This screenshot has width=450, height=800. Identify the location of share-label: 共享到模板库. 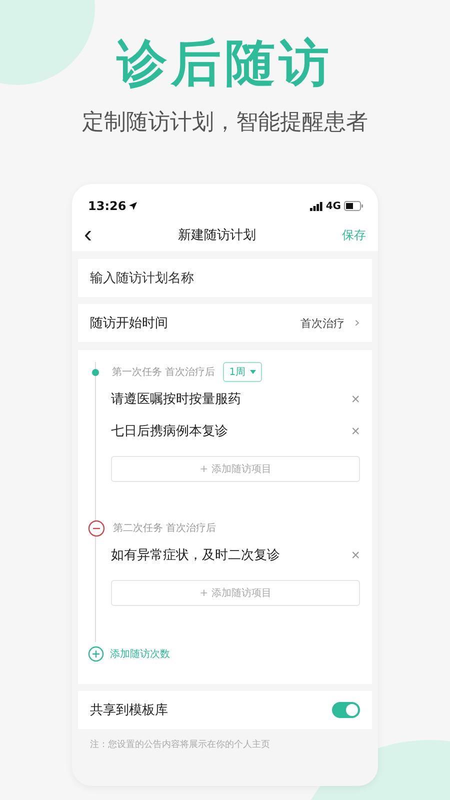
(129, 710).